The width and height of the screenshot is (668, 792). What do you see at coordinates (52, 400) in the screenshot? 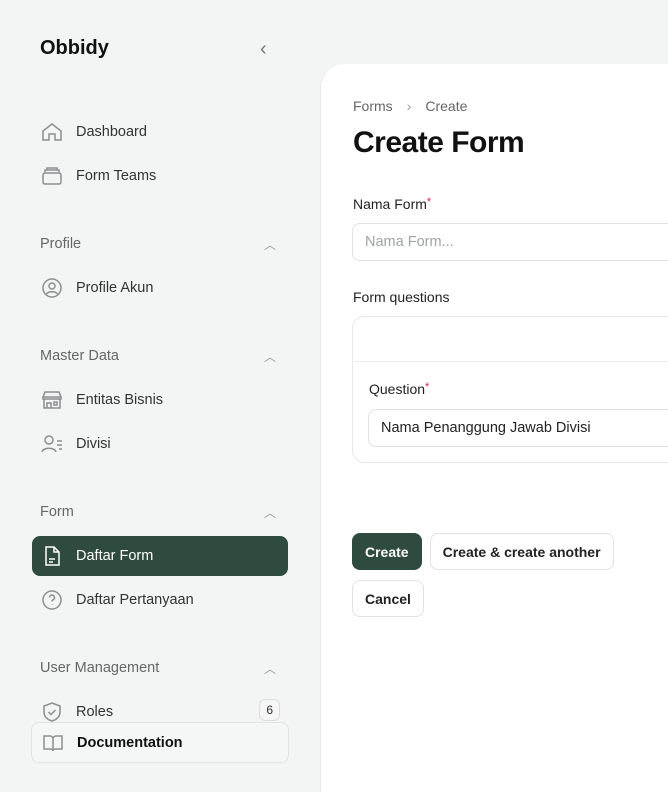
I see `store-icon` at bounding box center [52, 400].